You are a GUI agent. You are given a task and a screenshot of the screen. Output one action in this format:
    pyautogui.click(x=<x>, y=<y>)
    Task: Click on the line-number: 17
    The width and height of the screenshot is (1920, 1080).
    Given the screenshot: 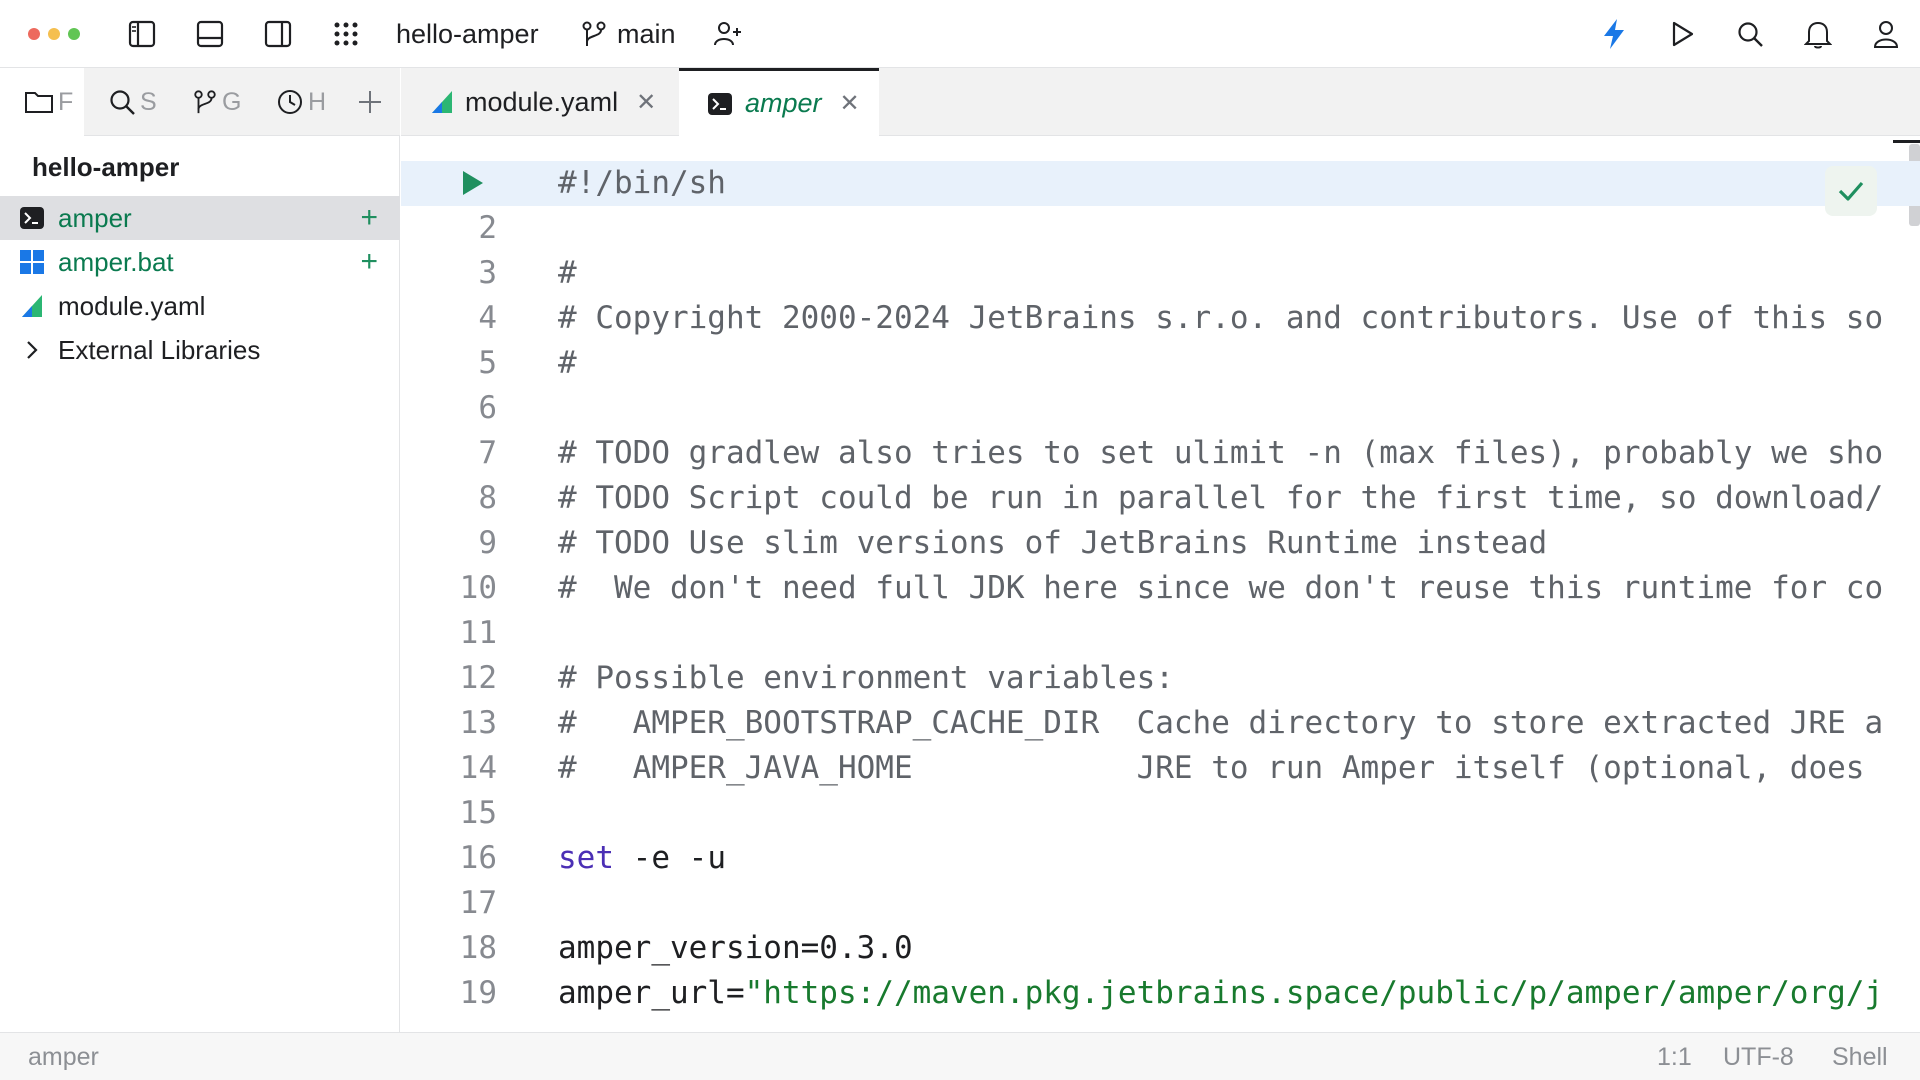 What is the action you would take?
    pyautogui.click(x=449, y=903)
    